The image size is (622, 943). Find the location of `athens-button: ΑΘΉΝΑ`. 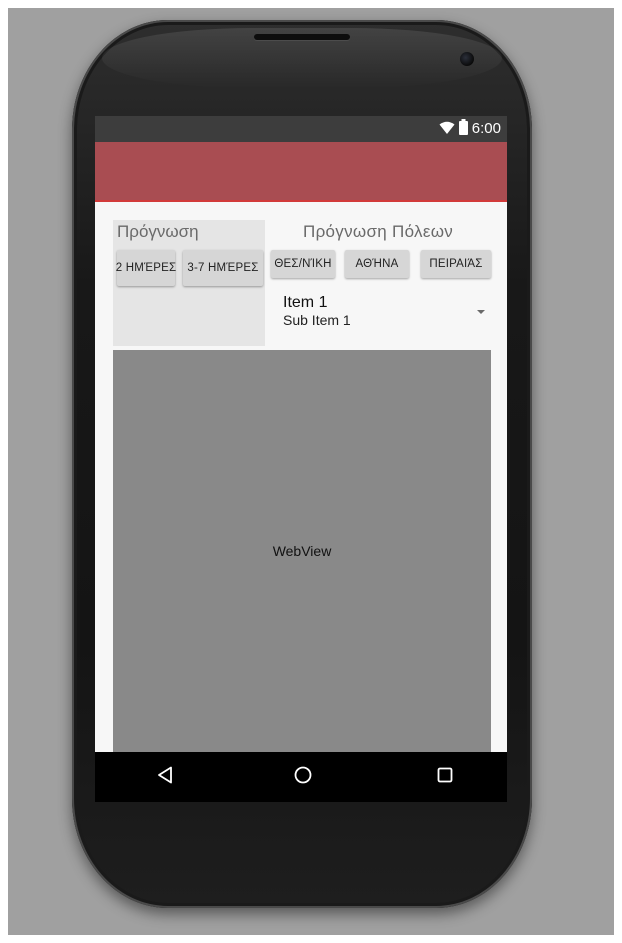

athens-button: ΑΘΉΝΑ is located at coordinates (377, 264).